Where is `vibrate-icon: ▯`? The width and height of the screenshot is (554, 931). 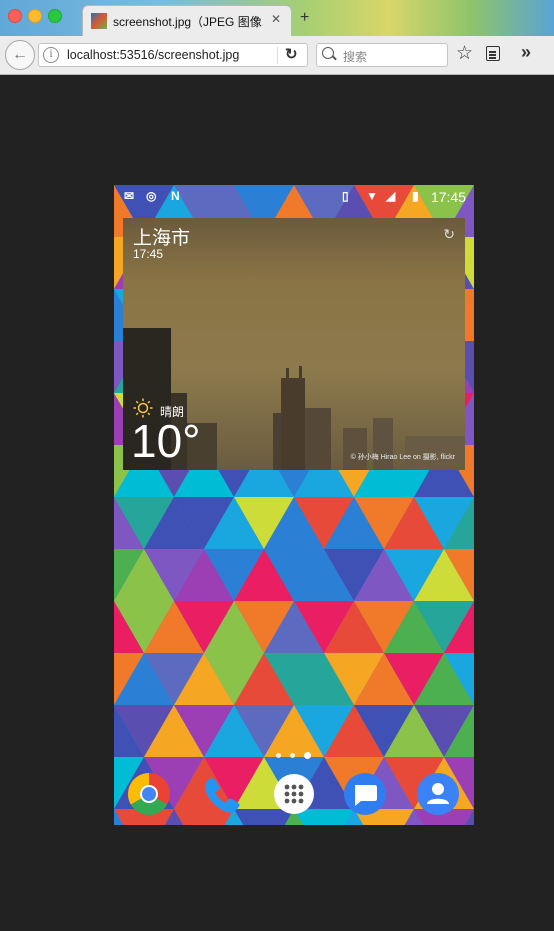 vibrate-icon: ▯ is located at coordinates (345, 196).